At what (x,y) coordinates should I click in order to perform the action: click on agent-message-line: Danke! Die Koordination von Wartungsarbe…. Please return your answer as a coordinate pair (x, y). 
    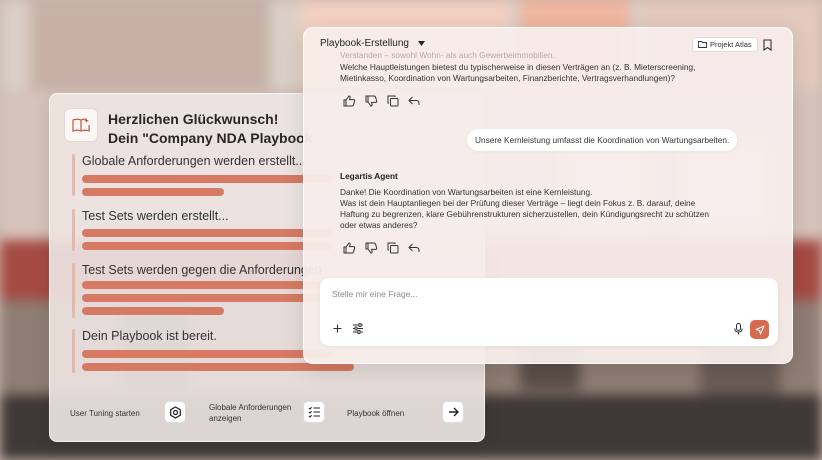
    Looking at the image, I should click on (466, 192).